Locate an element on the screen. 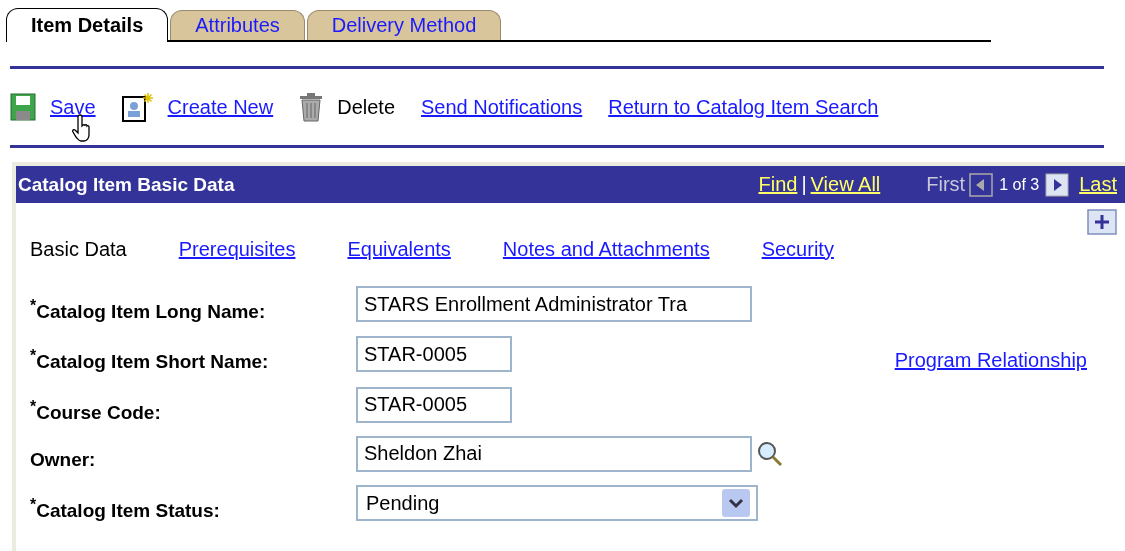  field-label: $^{*}$Course Code: is located at coordinates (96, 410).